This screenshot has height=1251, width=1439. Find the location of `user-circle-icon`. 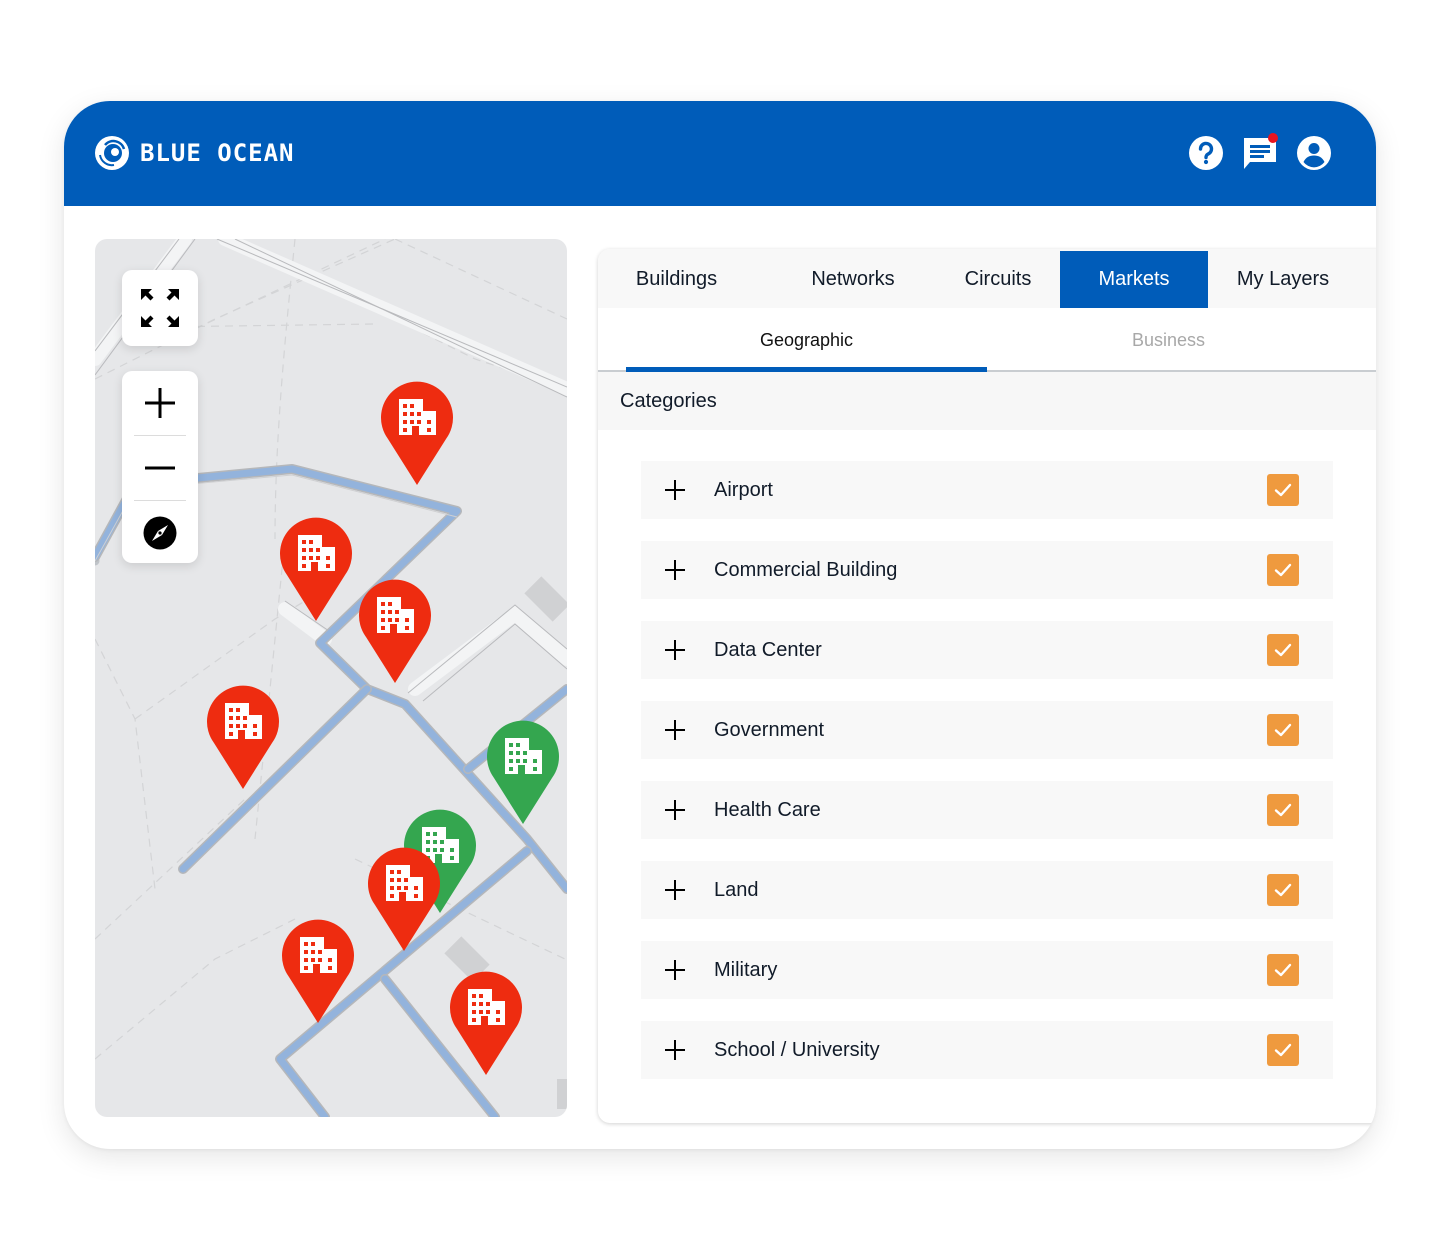

user-circle-icon is located at coordinates (1314, 153).